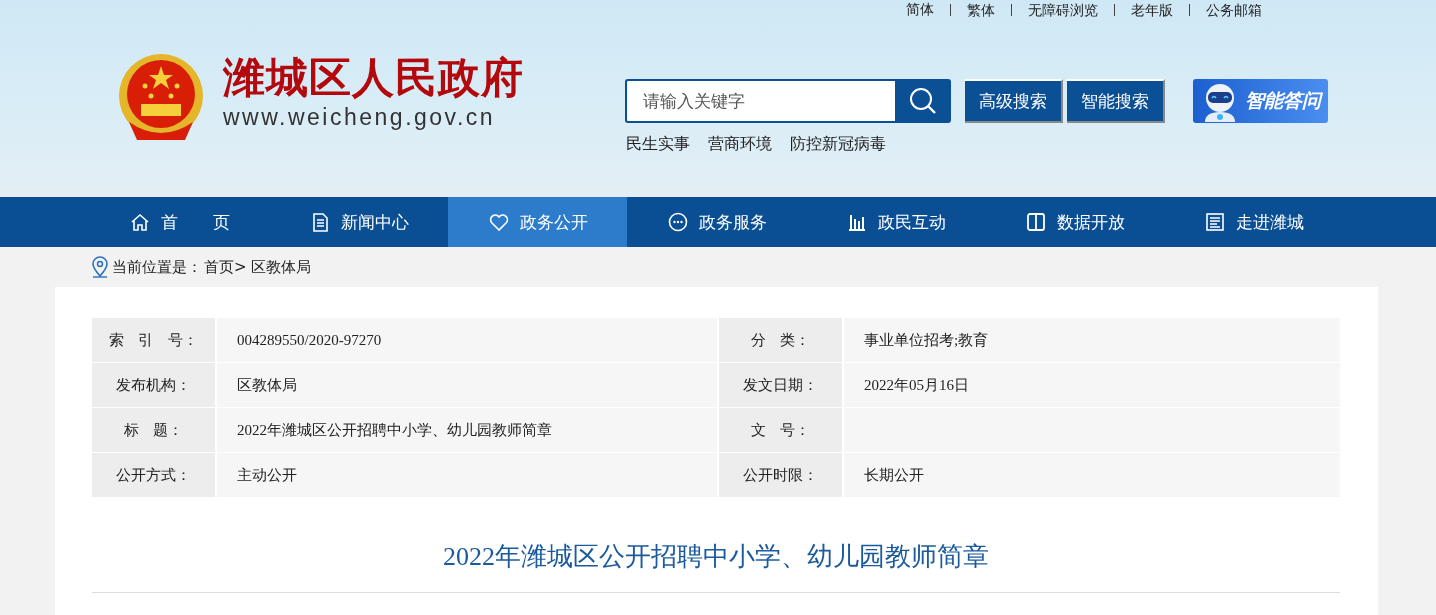 The height and width of the screenshot is (615, 1436). What do you see at coordinates (100, 267) in the screenshot?
I see `location-pin-icon` at bounding box center [100, 267].